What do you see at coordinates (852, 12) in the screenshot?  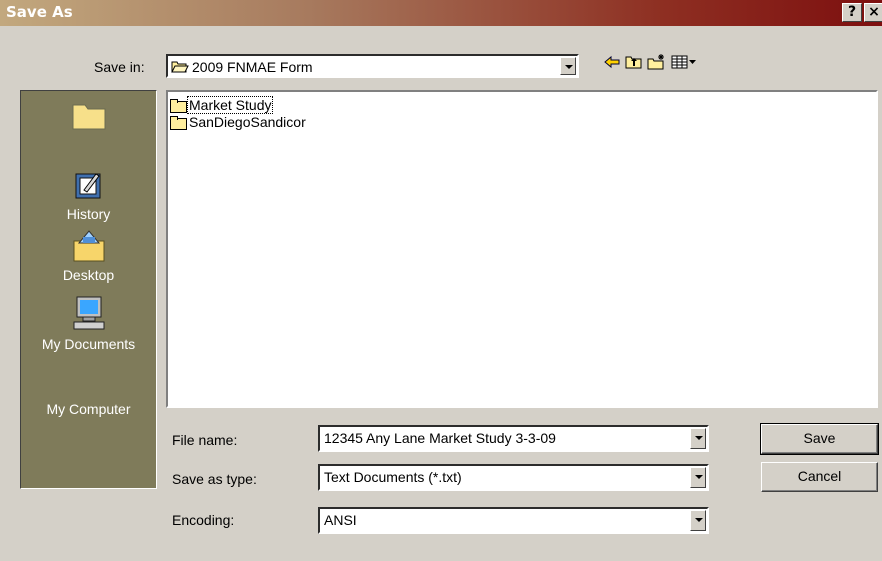 I see `help-button: ?` at bounding box center [852, 12].